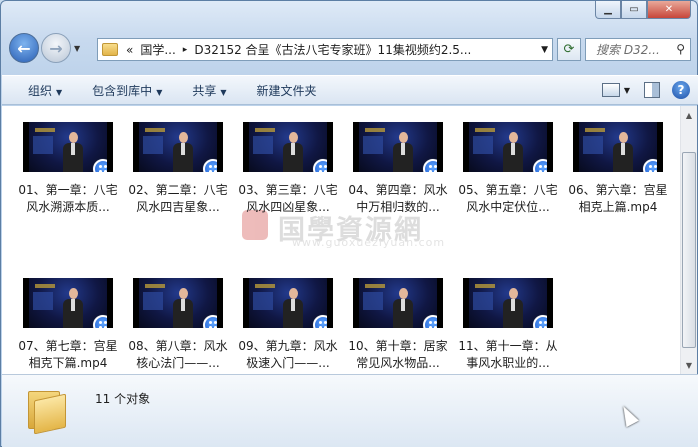 This screenshot has height=447, width=698. I want to click on new-folder-button: 新建文件夹, so click(287, 90).